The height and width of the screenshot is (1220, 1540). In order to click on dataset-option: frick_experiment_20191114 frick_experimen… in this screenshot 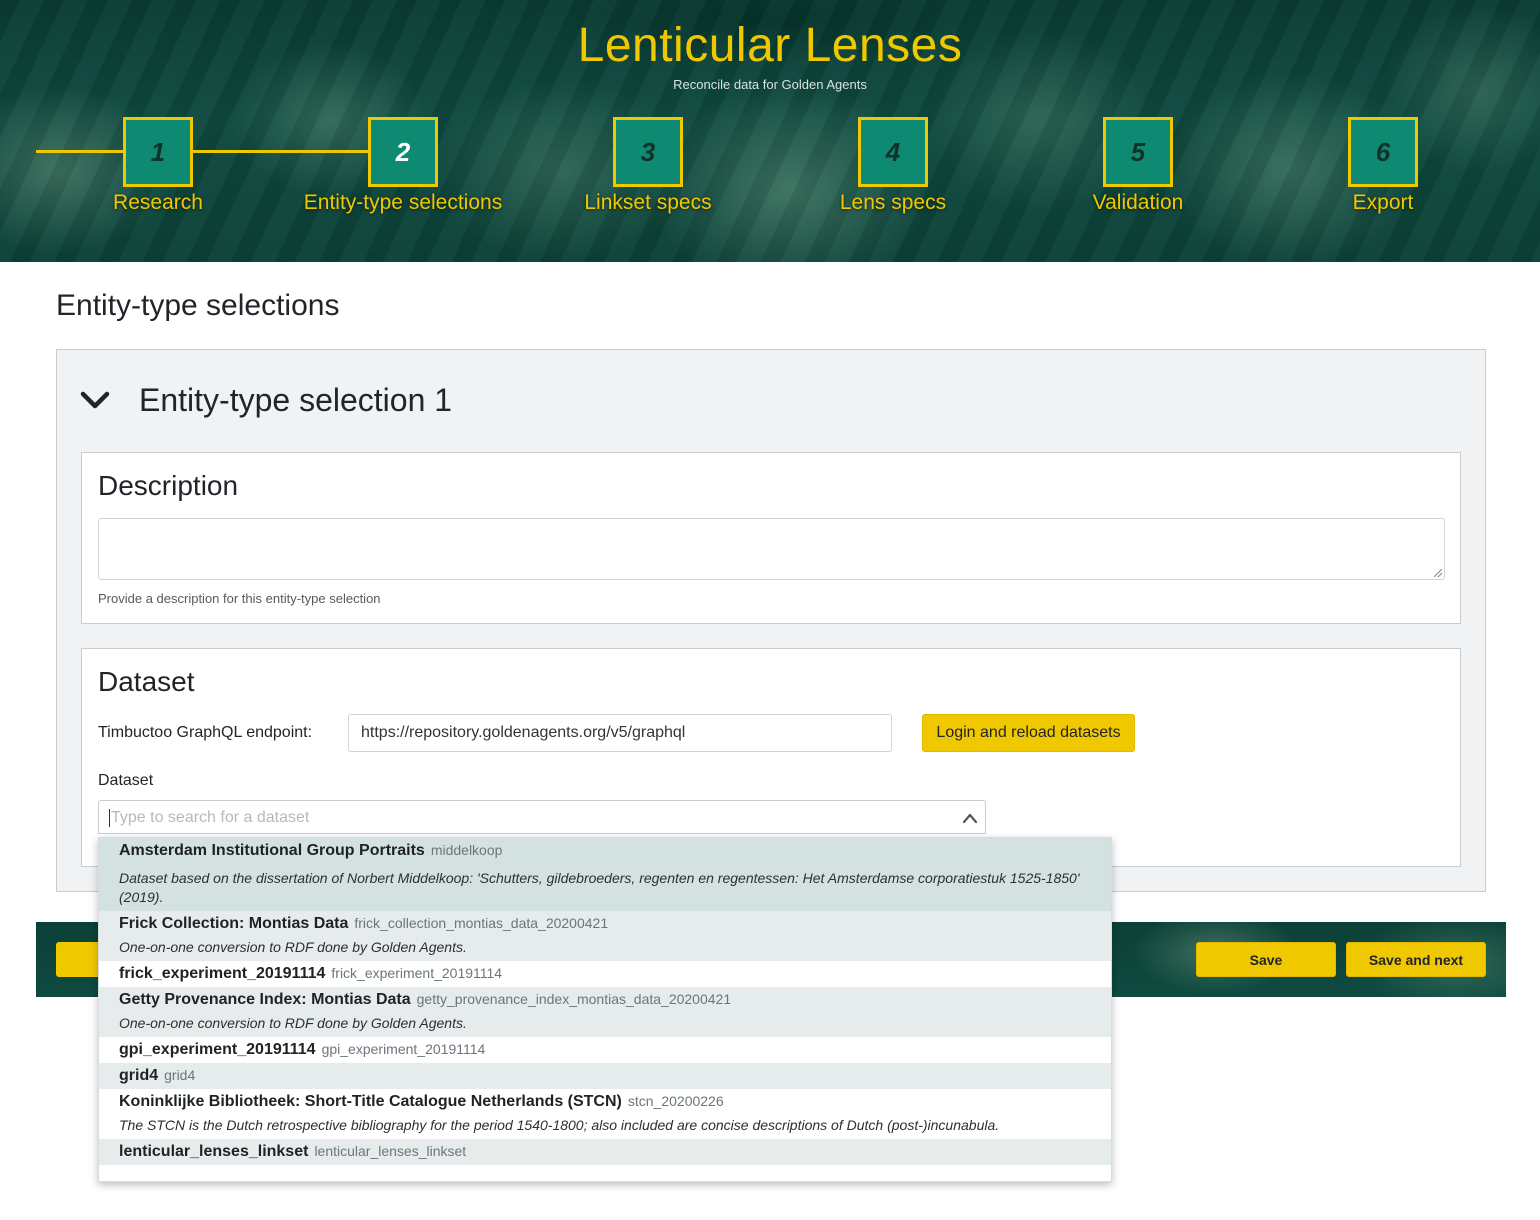, I will do `click(605, 974)`.